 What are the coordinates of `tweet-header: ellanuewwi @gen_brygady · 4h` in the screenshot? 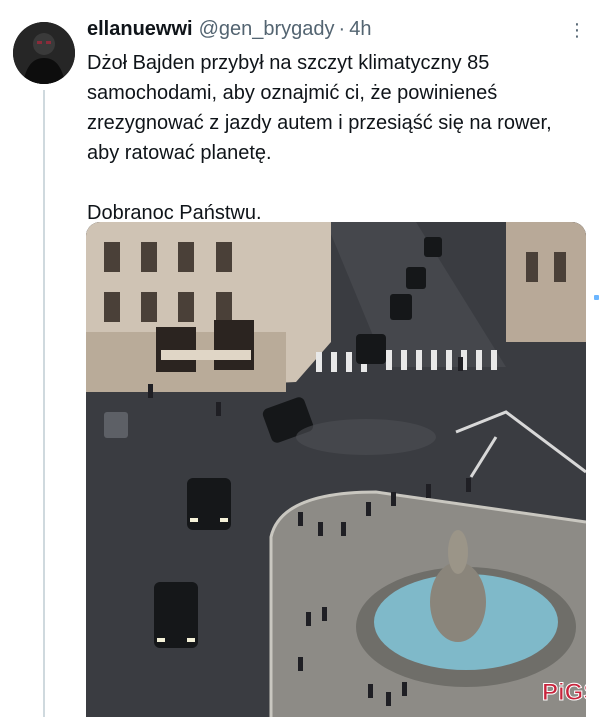 It's located at (229, 31).